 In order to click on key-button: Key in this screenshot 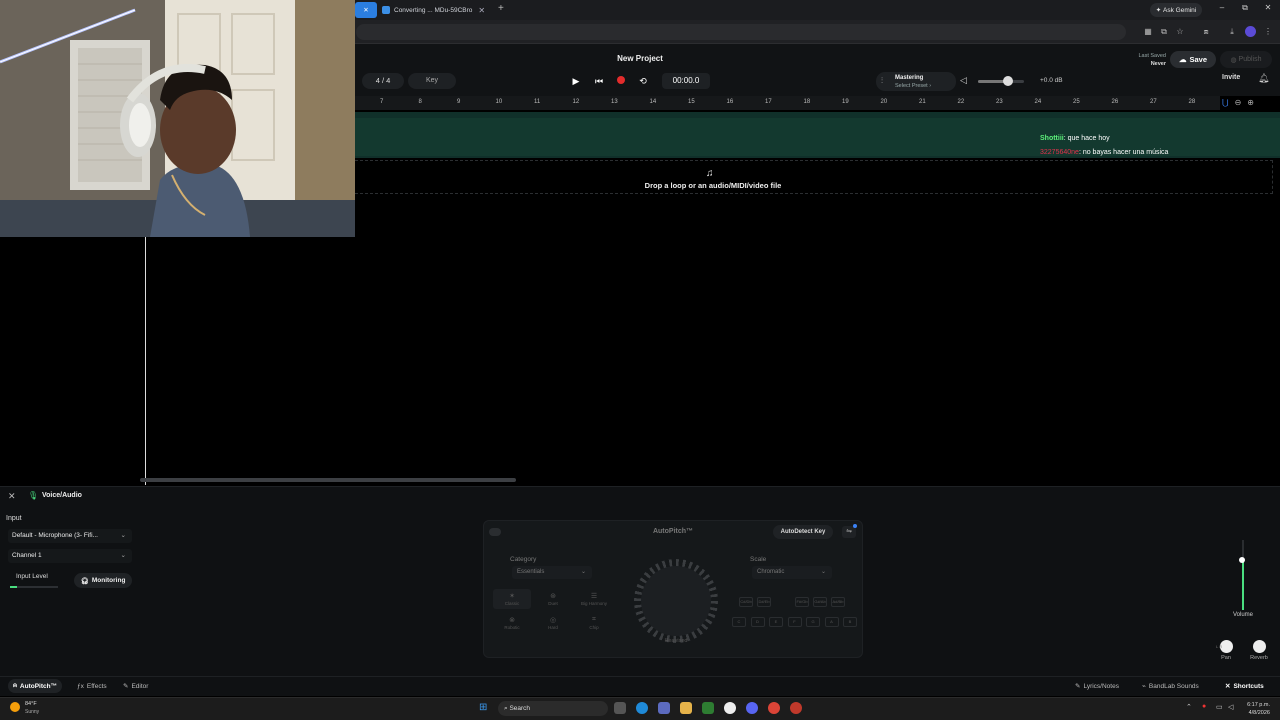, I will do `click(432, 81)`.